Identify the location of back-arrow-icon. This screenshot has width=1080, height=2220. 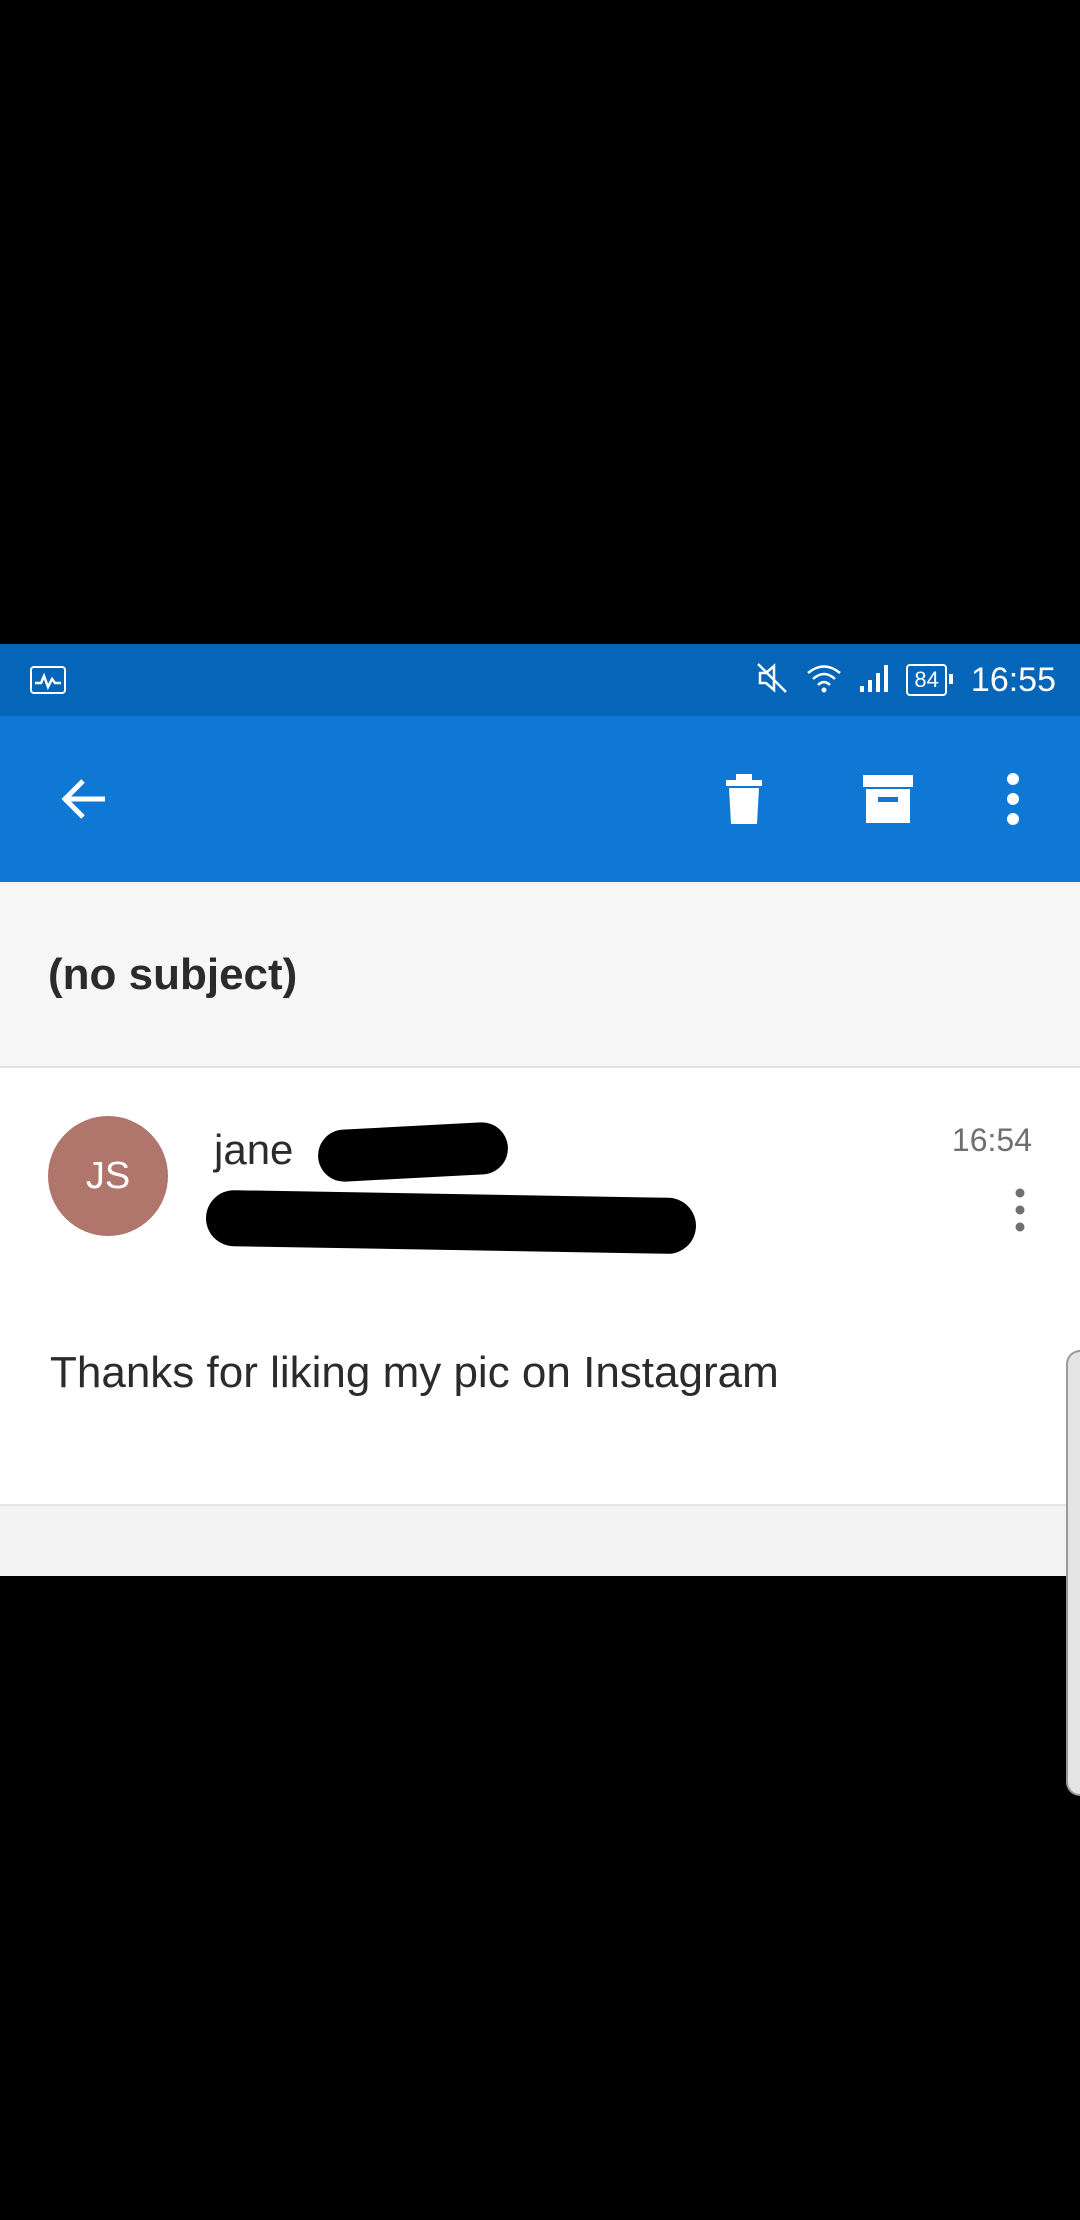
(83, 799).